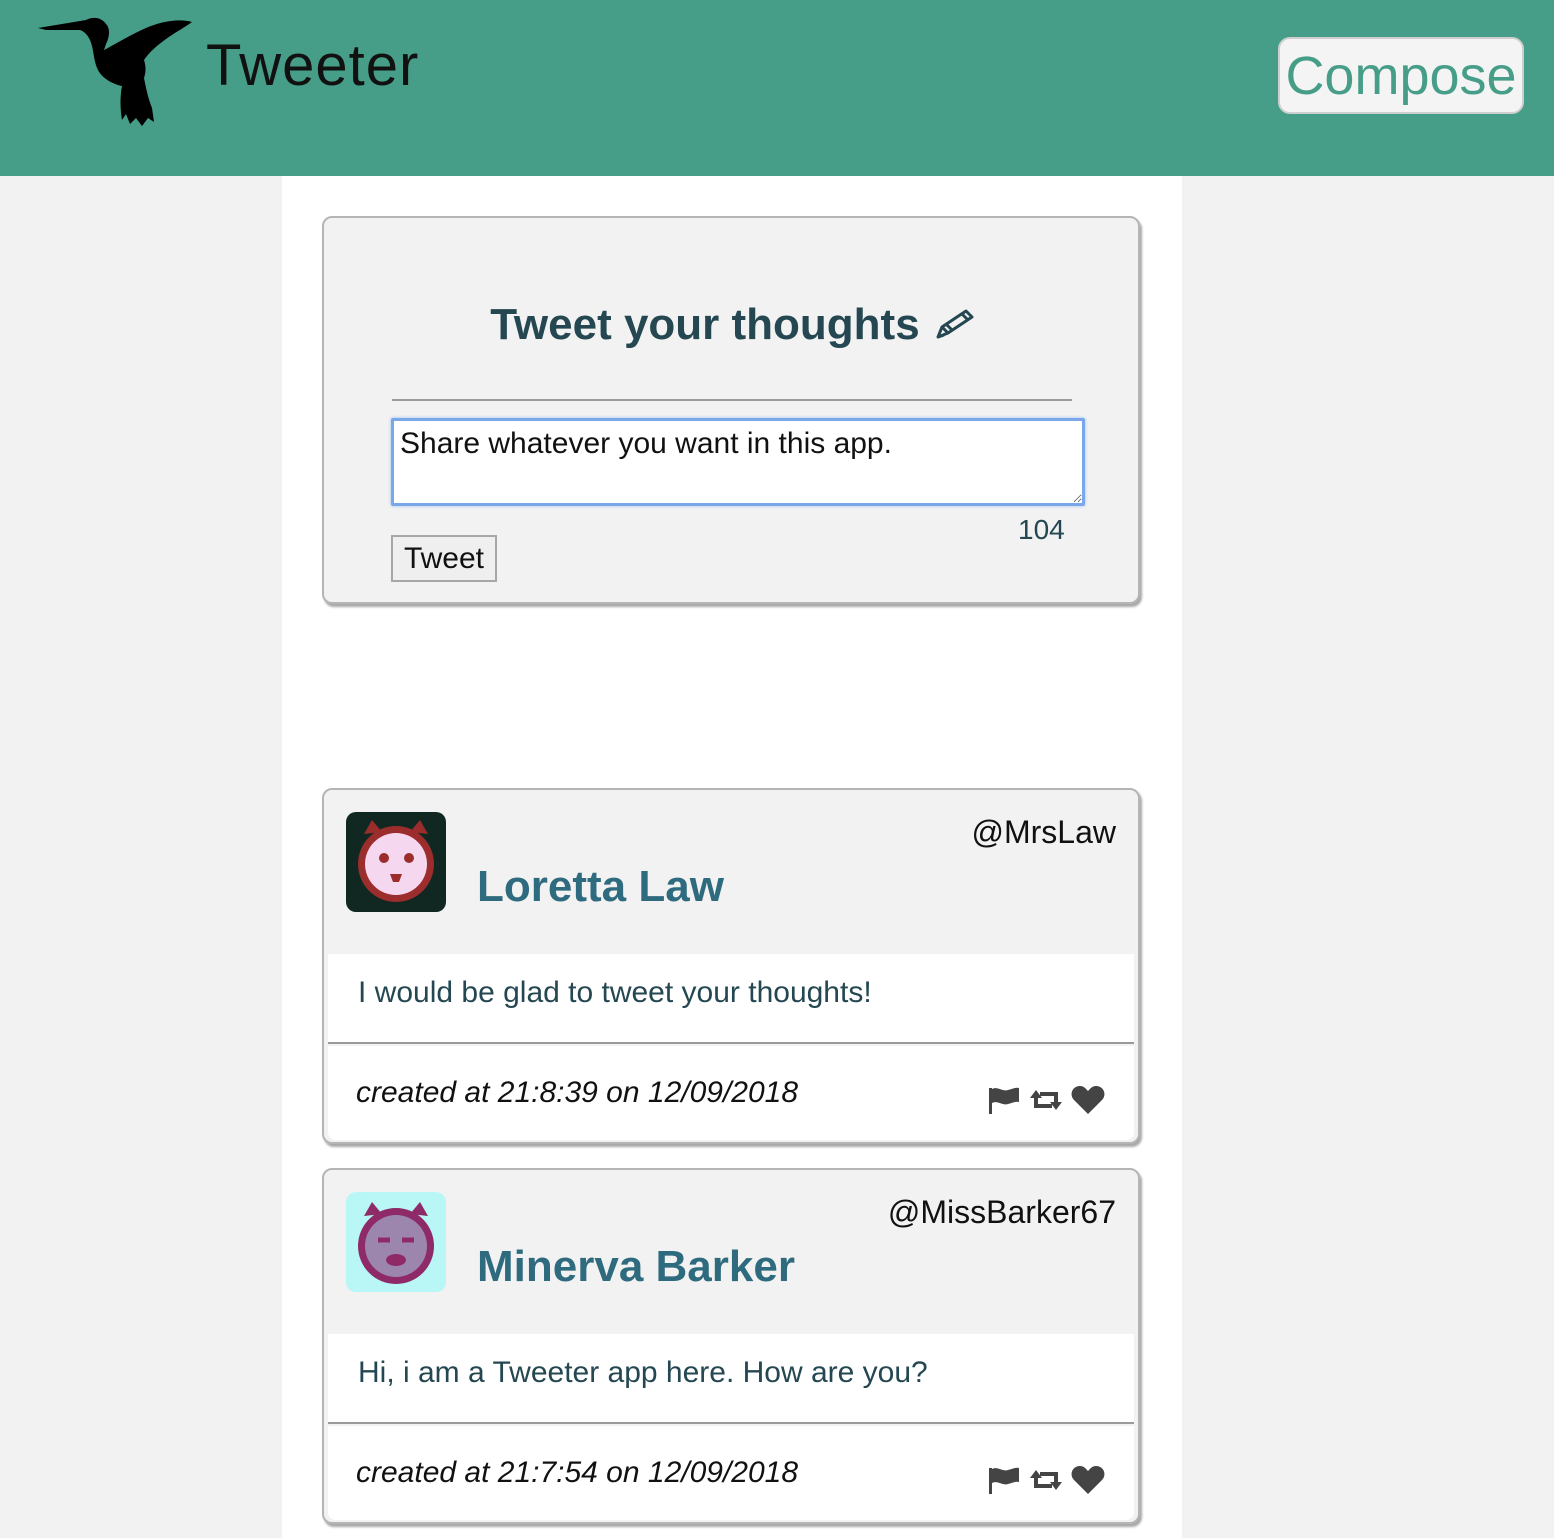 The width and height of the screenshot is (1554, 1538). I want to click on compose-heading-text: Tweet your thoughts, so click(705, 324).